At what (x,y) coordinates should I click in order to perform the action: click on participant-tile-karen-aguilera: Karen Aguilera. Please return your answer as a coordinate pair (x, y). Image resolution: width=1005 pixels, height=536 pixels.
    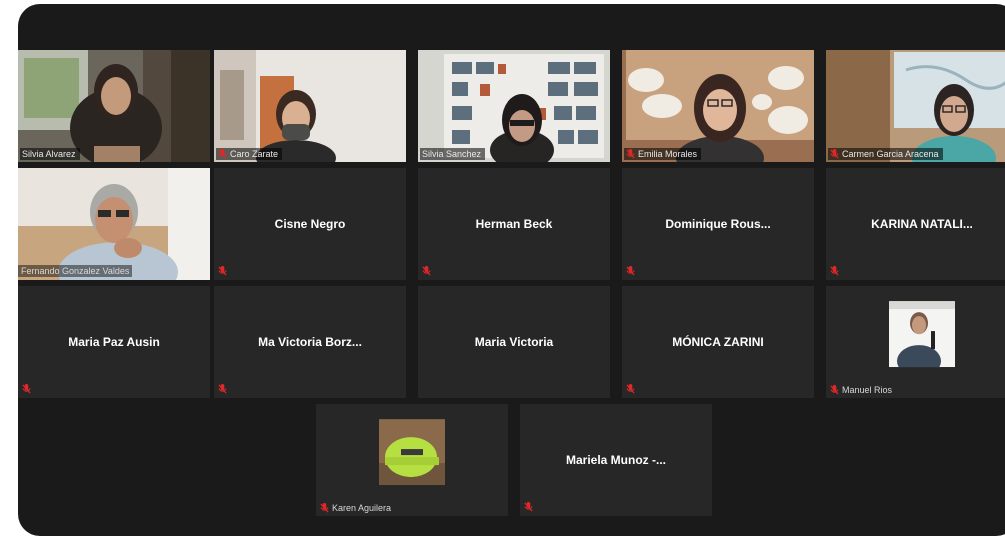
    Looking at the image, I should click on (412, 460).